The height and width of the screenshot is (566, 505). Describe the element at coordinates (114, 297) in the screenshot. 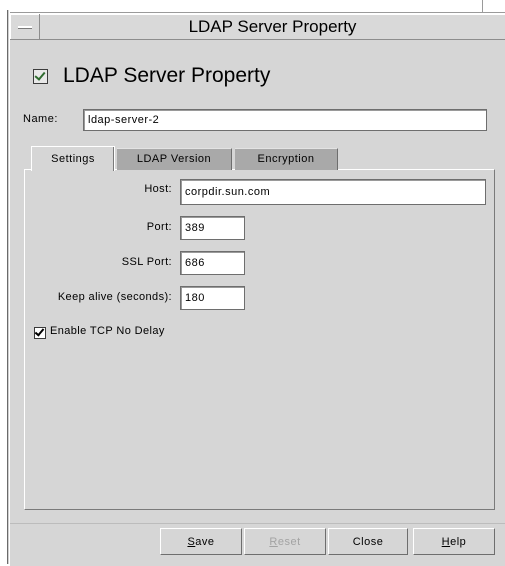

I see `keep-alive-label: Keep alive (seconds):` at that location.